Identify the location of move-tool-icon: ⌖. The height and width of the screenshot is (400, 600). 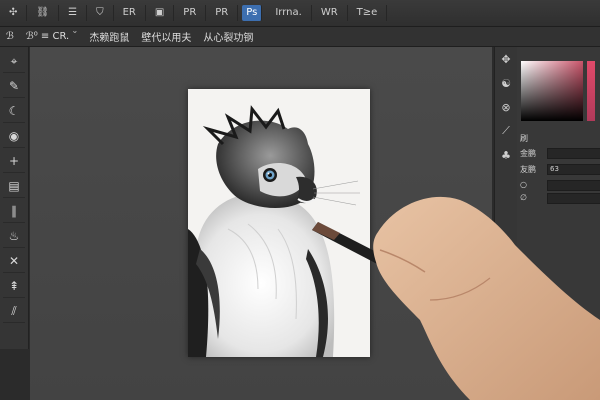
(14, 61).